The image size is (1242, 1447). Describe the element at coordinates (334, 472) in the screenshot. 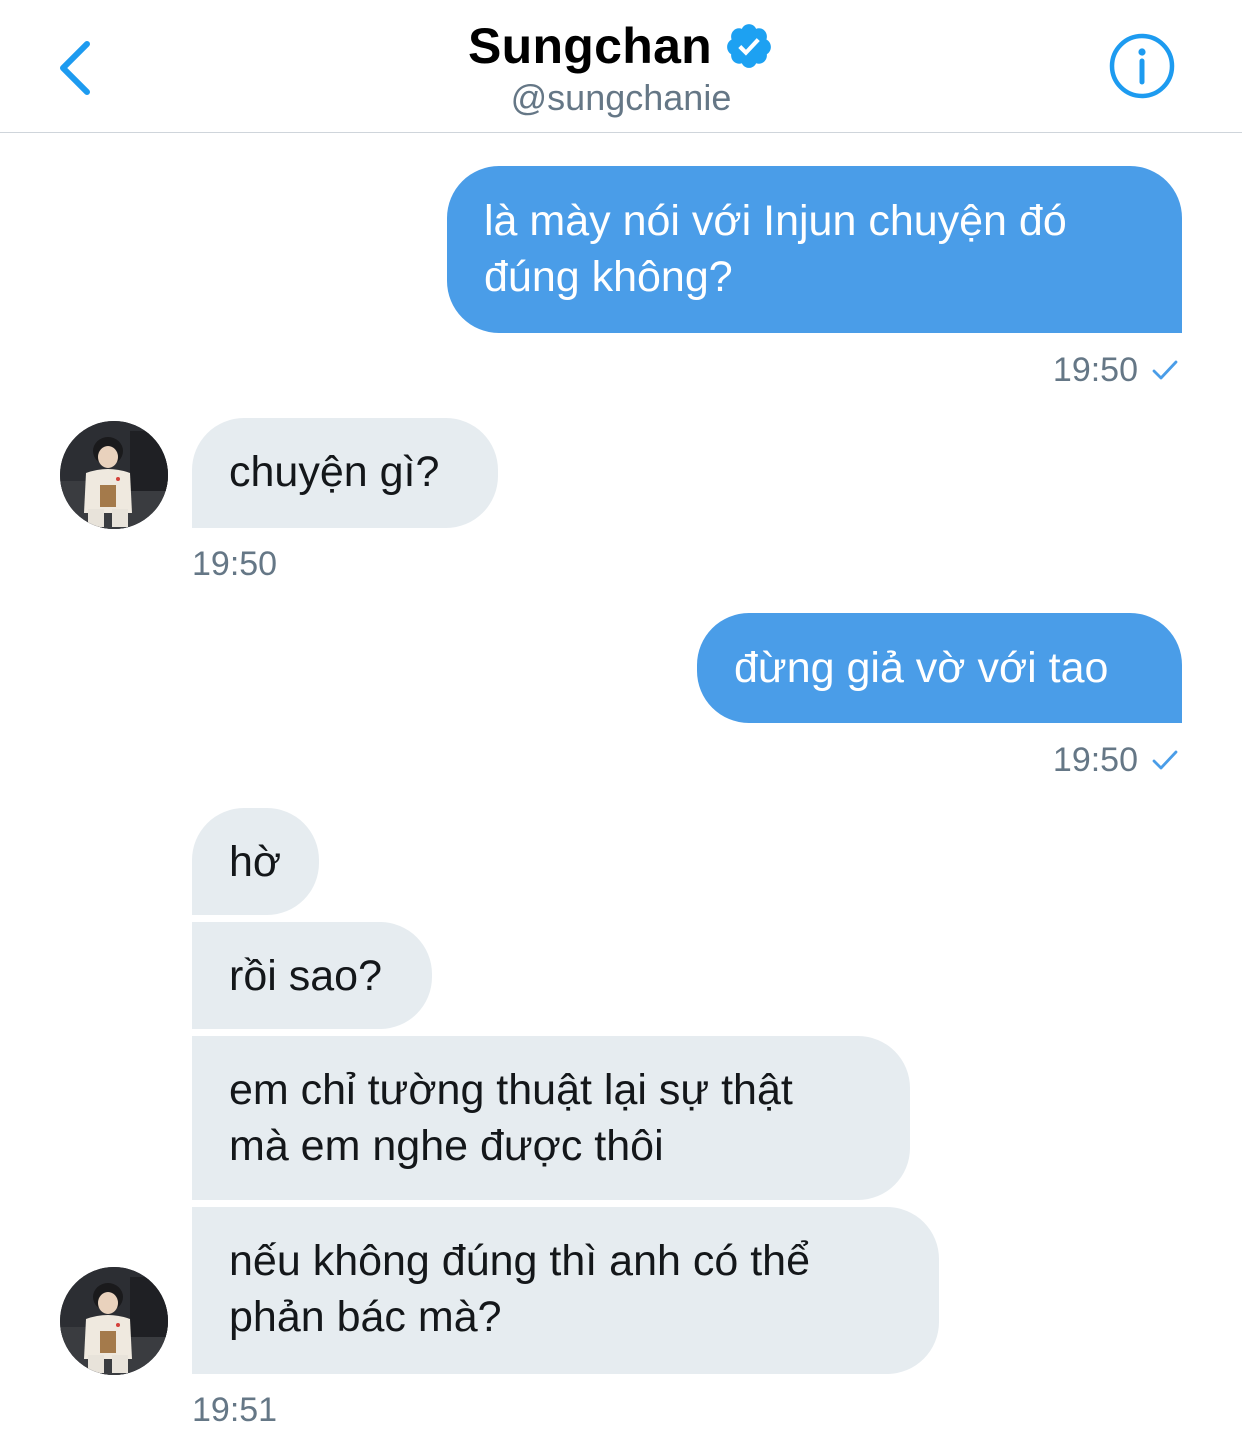

I see `message-line: chuyện gì?` at that location.